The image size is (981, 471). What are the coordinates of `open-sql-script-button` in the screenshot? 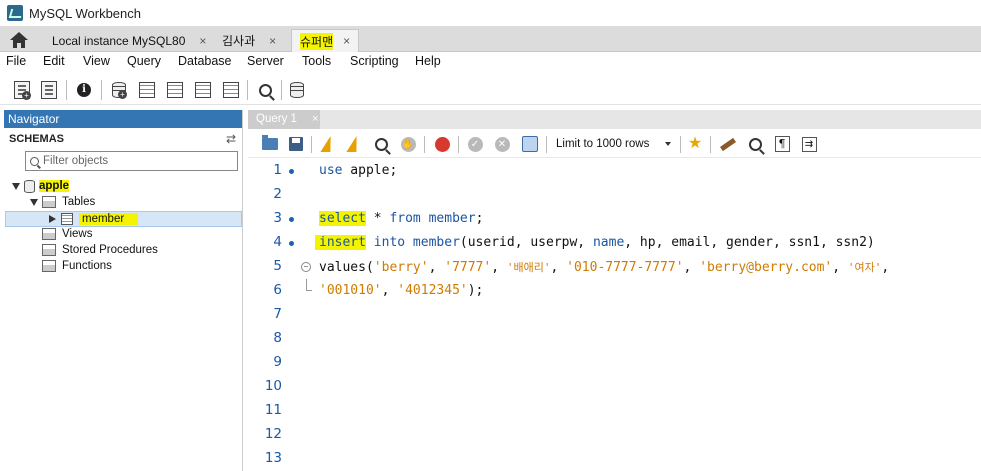 It's located at (49, 90).